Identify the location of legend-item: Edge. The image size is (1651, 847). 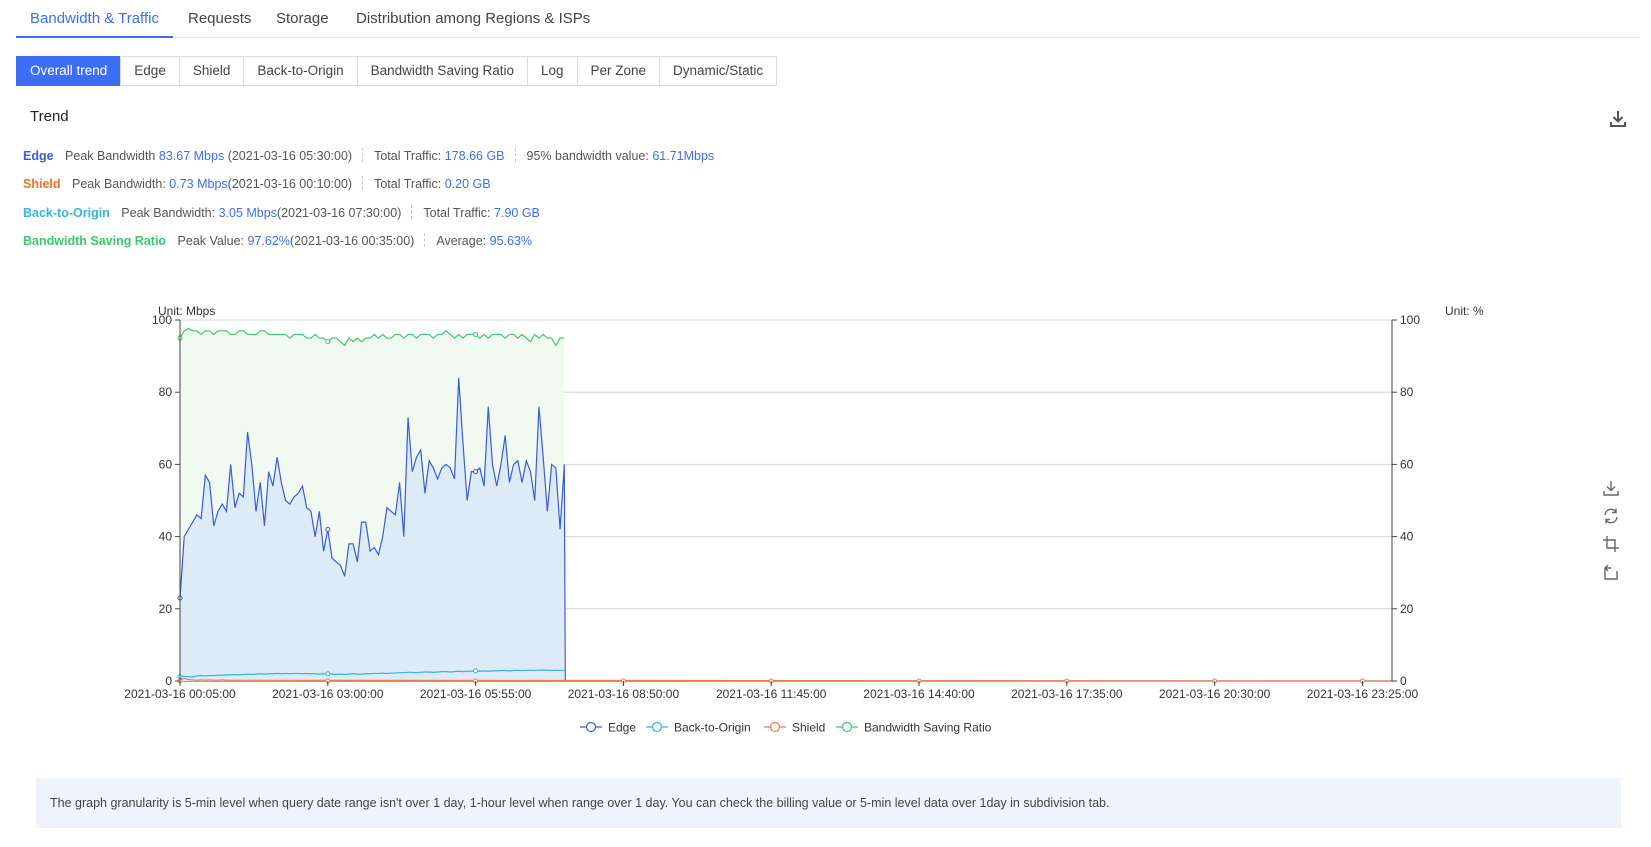
(608, 728).